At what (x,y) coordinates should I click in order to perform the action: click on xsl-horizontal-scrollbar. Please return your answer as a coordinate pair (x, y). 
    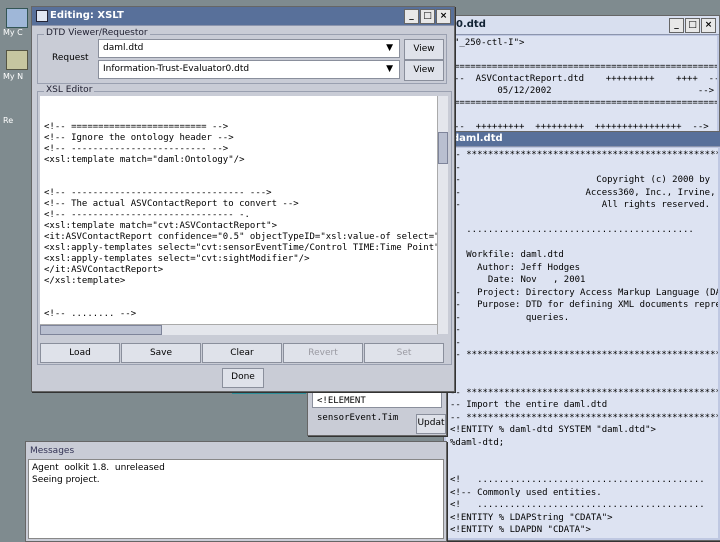
    Looking at the image, I should click on (238, 329).